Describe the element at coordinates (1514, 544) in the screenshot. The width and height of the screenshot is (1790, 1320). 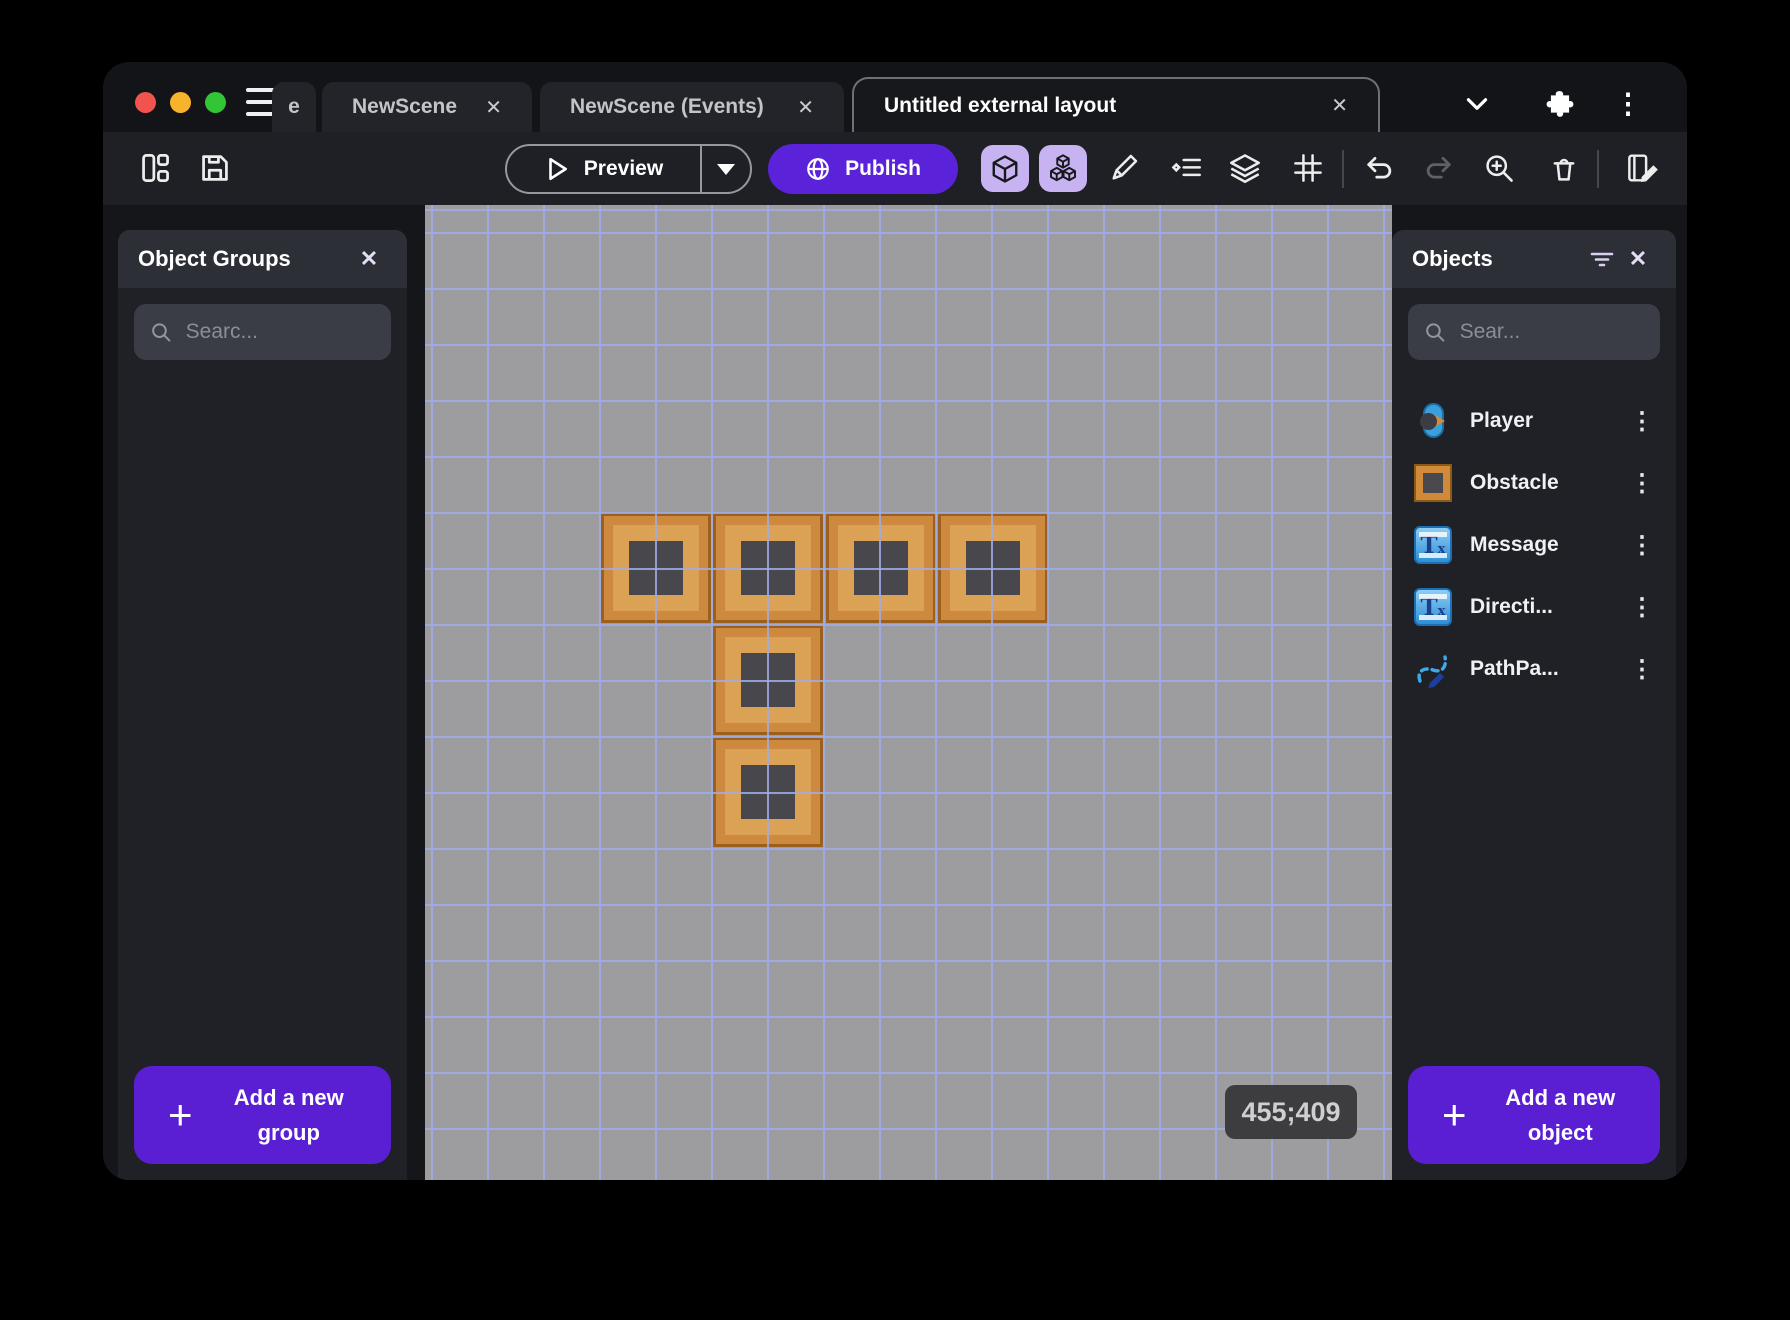
I see `object-label: Message` at that location.